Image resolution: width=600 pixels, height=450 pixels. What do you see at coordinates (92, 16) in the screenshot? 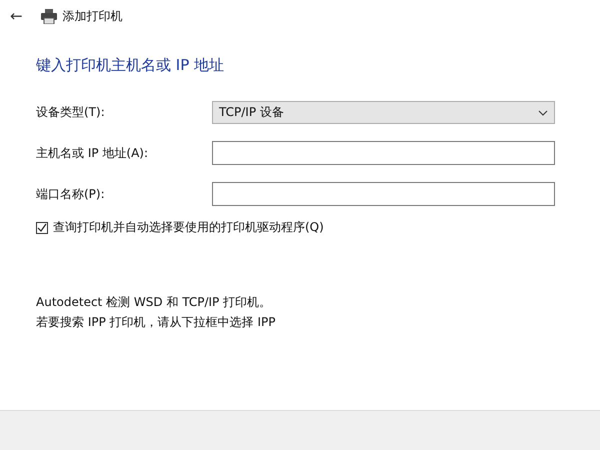
I see `window-title: 添加打印机` at bounding box center [92, 16].